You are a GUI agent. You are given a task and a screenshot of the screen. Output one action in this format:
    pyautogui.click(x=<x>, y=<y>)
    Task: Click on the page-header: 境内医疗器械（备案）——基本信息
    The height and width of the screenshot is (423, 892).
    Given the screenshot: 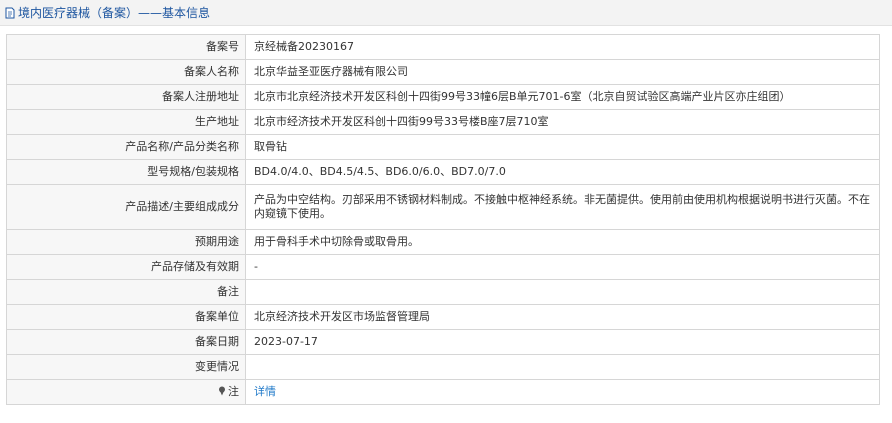 What is the action you would take?
    pyautogui.click(x=446, y=13)
    